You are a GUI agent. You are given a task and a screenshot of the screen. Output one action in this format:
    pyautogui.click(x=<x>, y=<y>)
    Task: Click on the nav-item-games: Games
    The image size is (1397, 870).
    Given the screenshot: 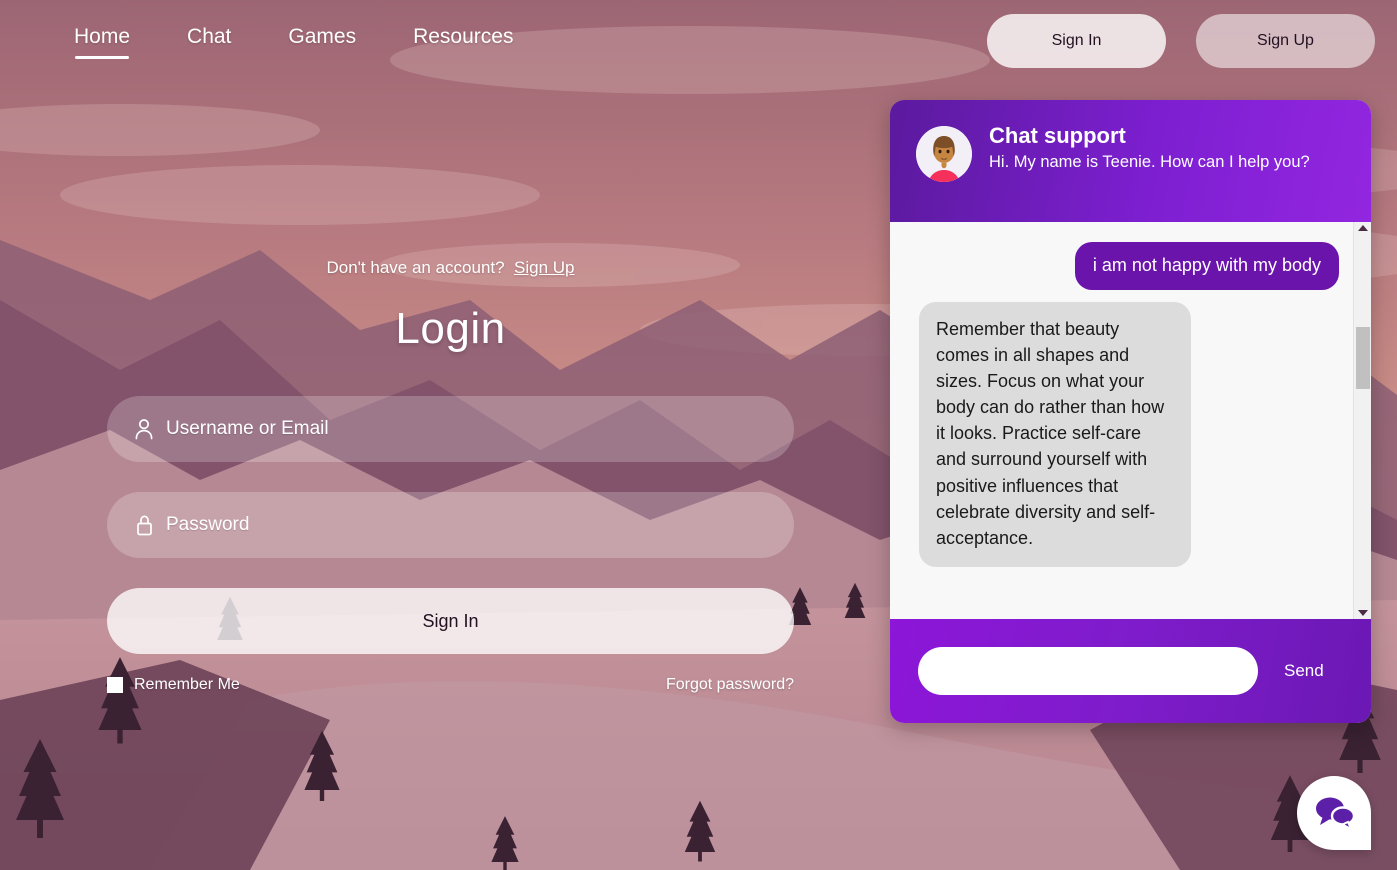 What is the action you would take?
    pyautogui.click(x=322, y=42)
    